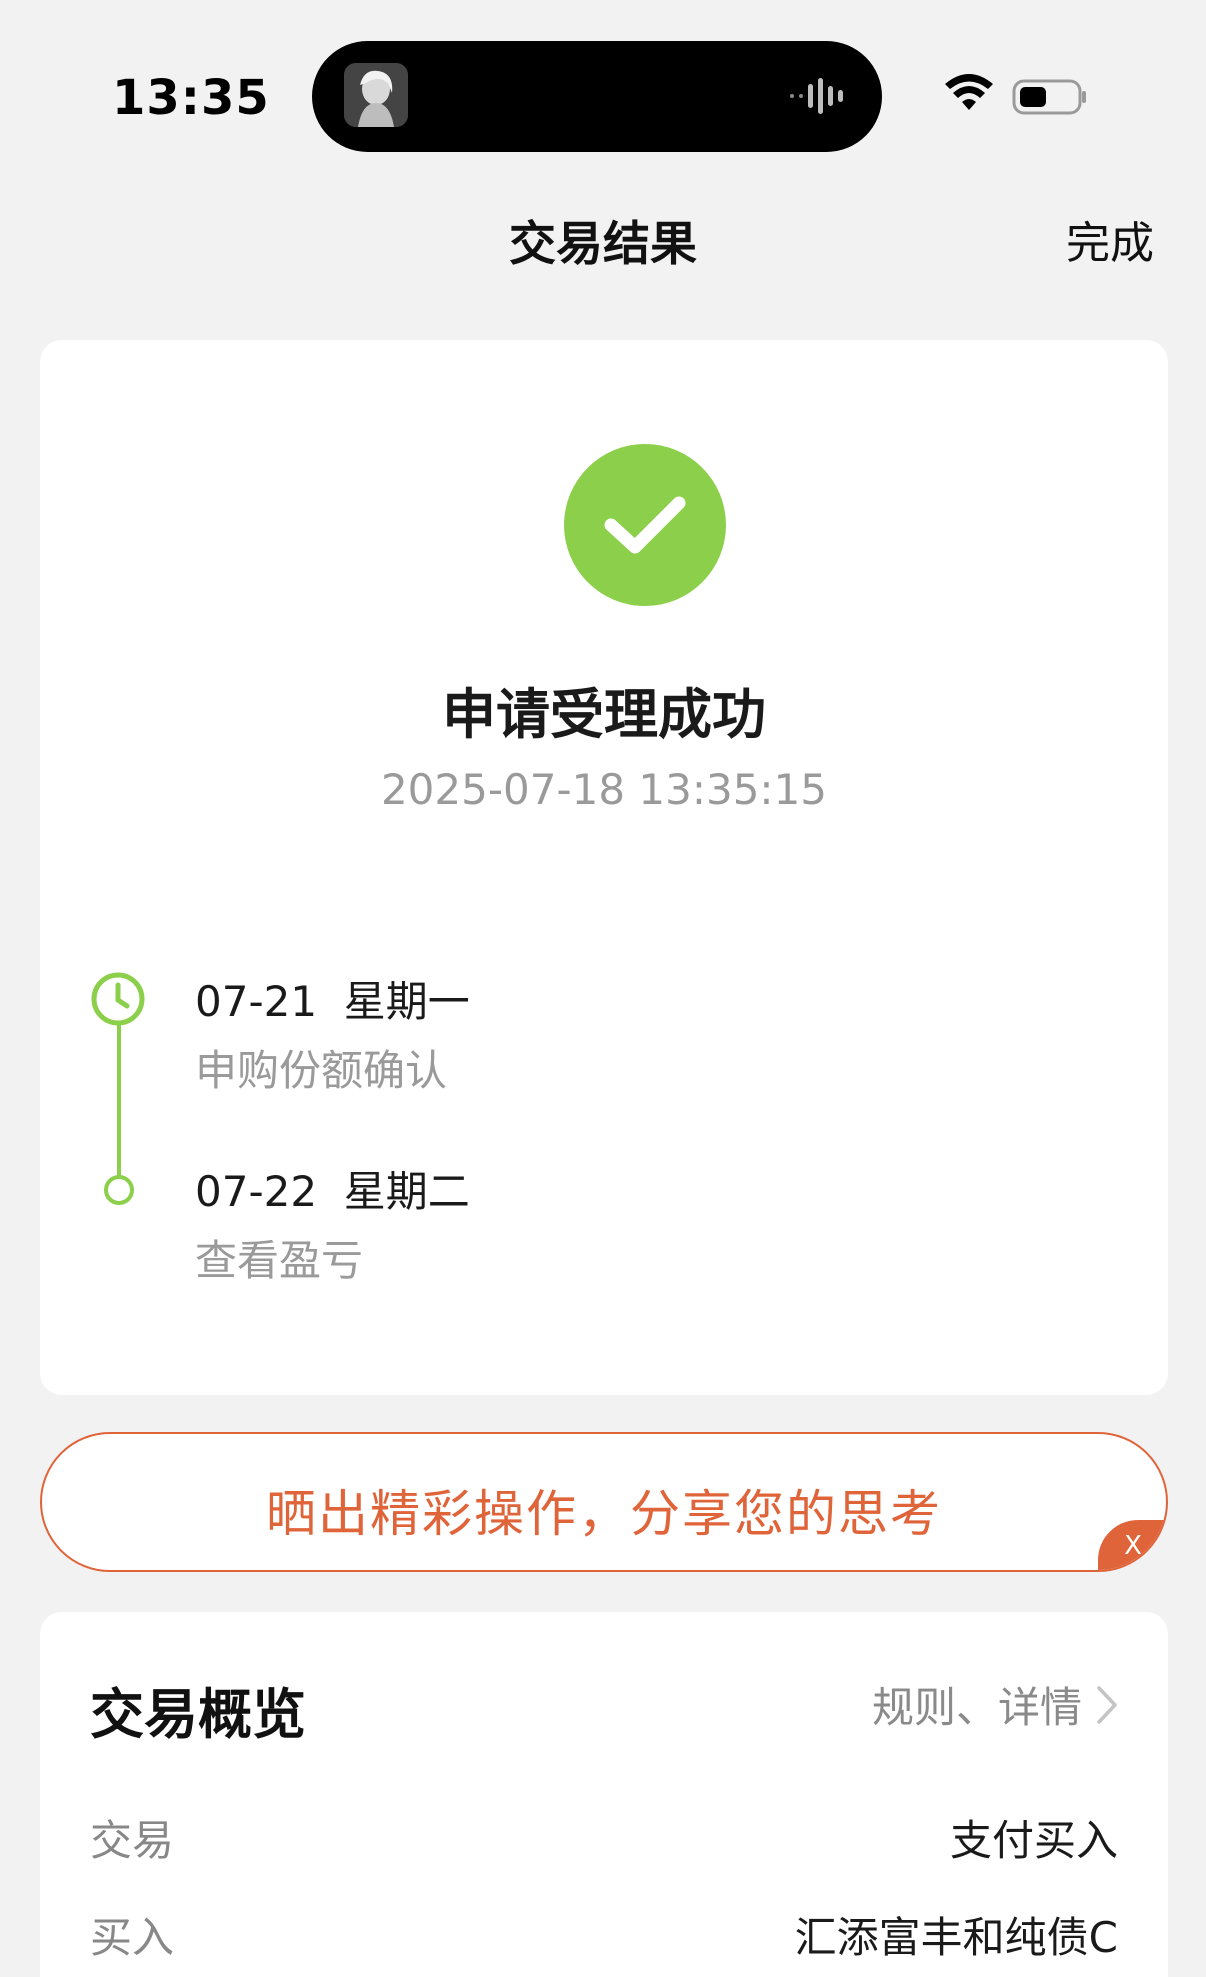 Image resolution: width=1206 pixels, height=1977 pixels. What do you see at coordinates (597, 96) in the screenshot?
I see `dynamic-island` at bounding box center [597, 96].